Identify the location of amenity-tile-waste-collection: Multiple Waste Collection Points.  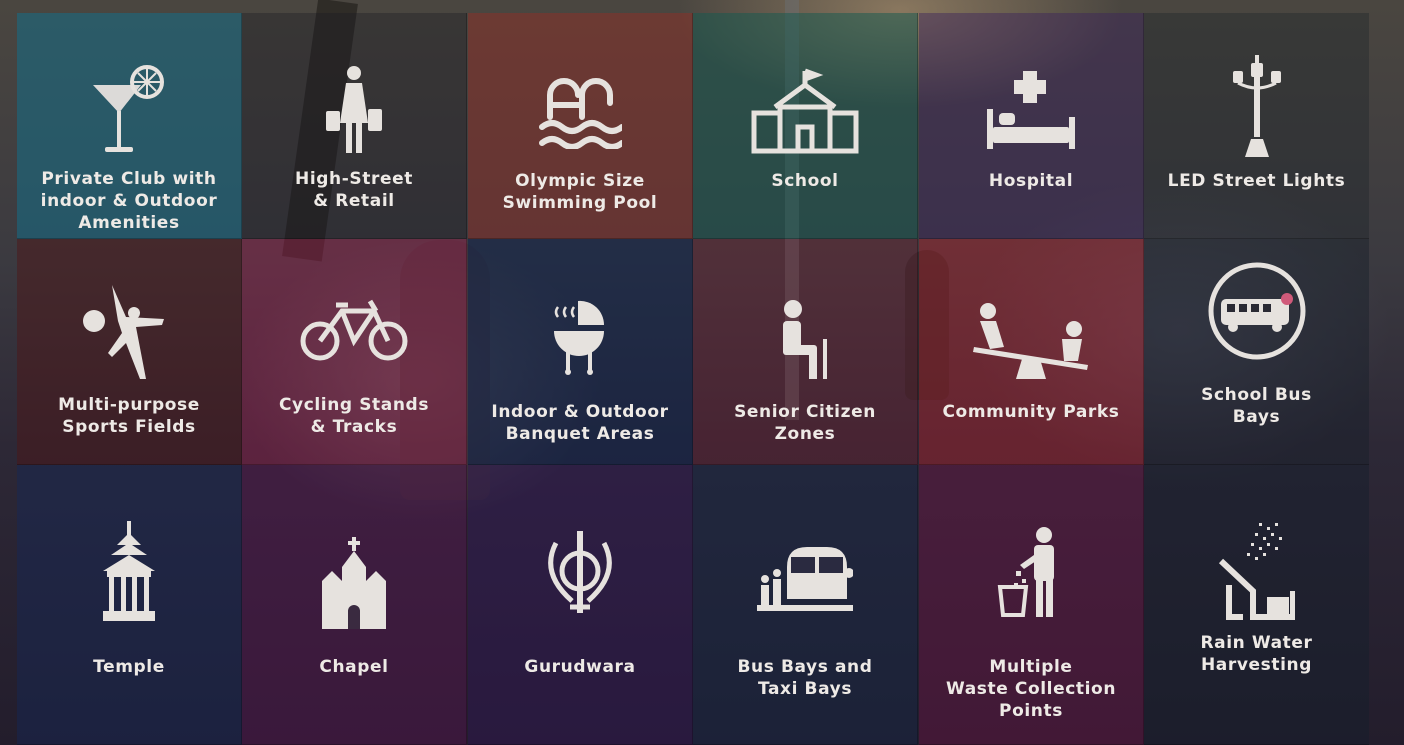
(1031, 605).